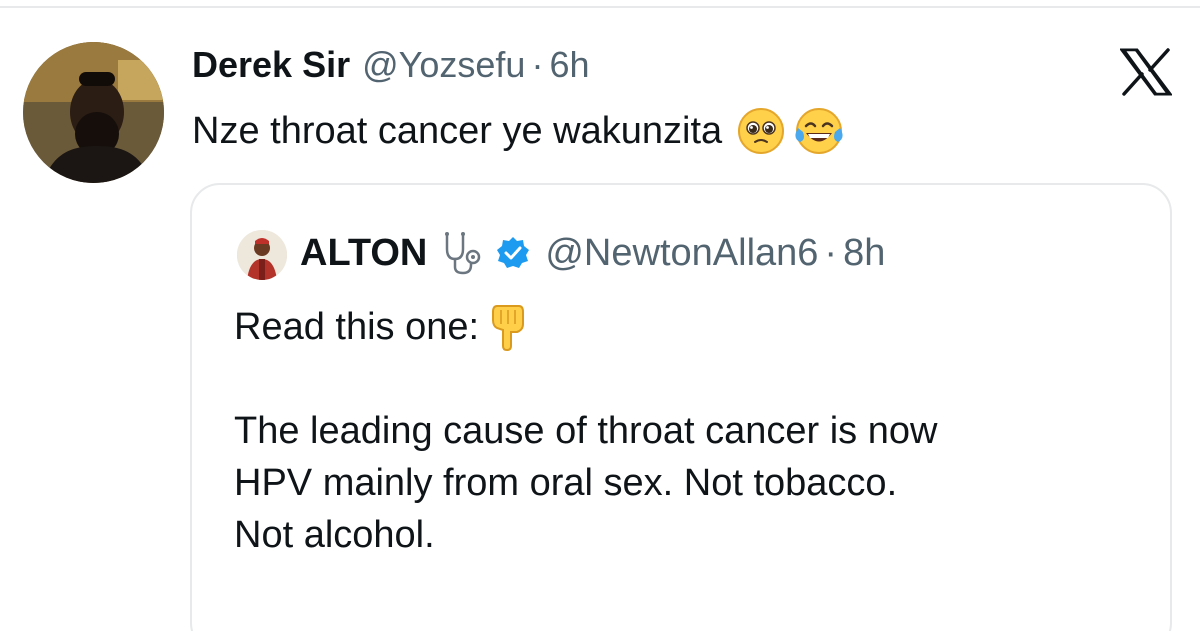 The width and height of the screenshot is (1200, 631). What do you see at coordinates (271, 65) in the screenshot?
I see `author-name: Derek Sir` at bounding box center [271, 65].